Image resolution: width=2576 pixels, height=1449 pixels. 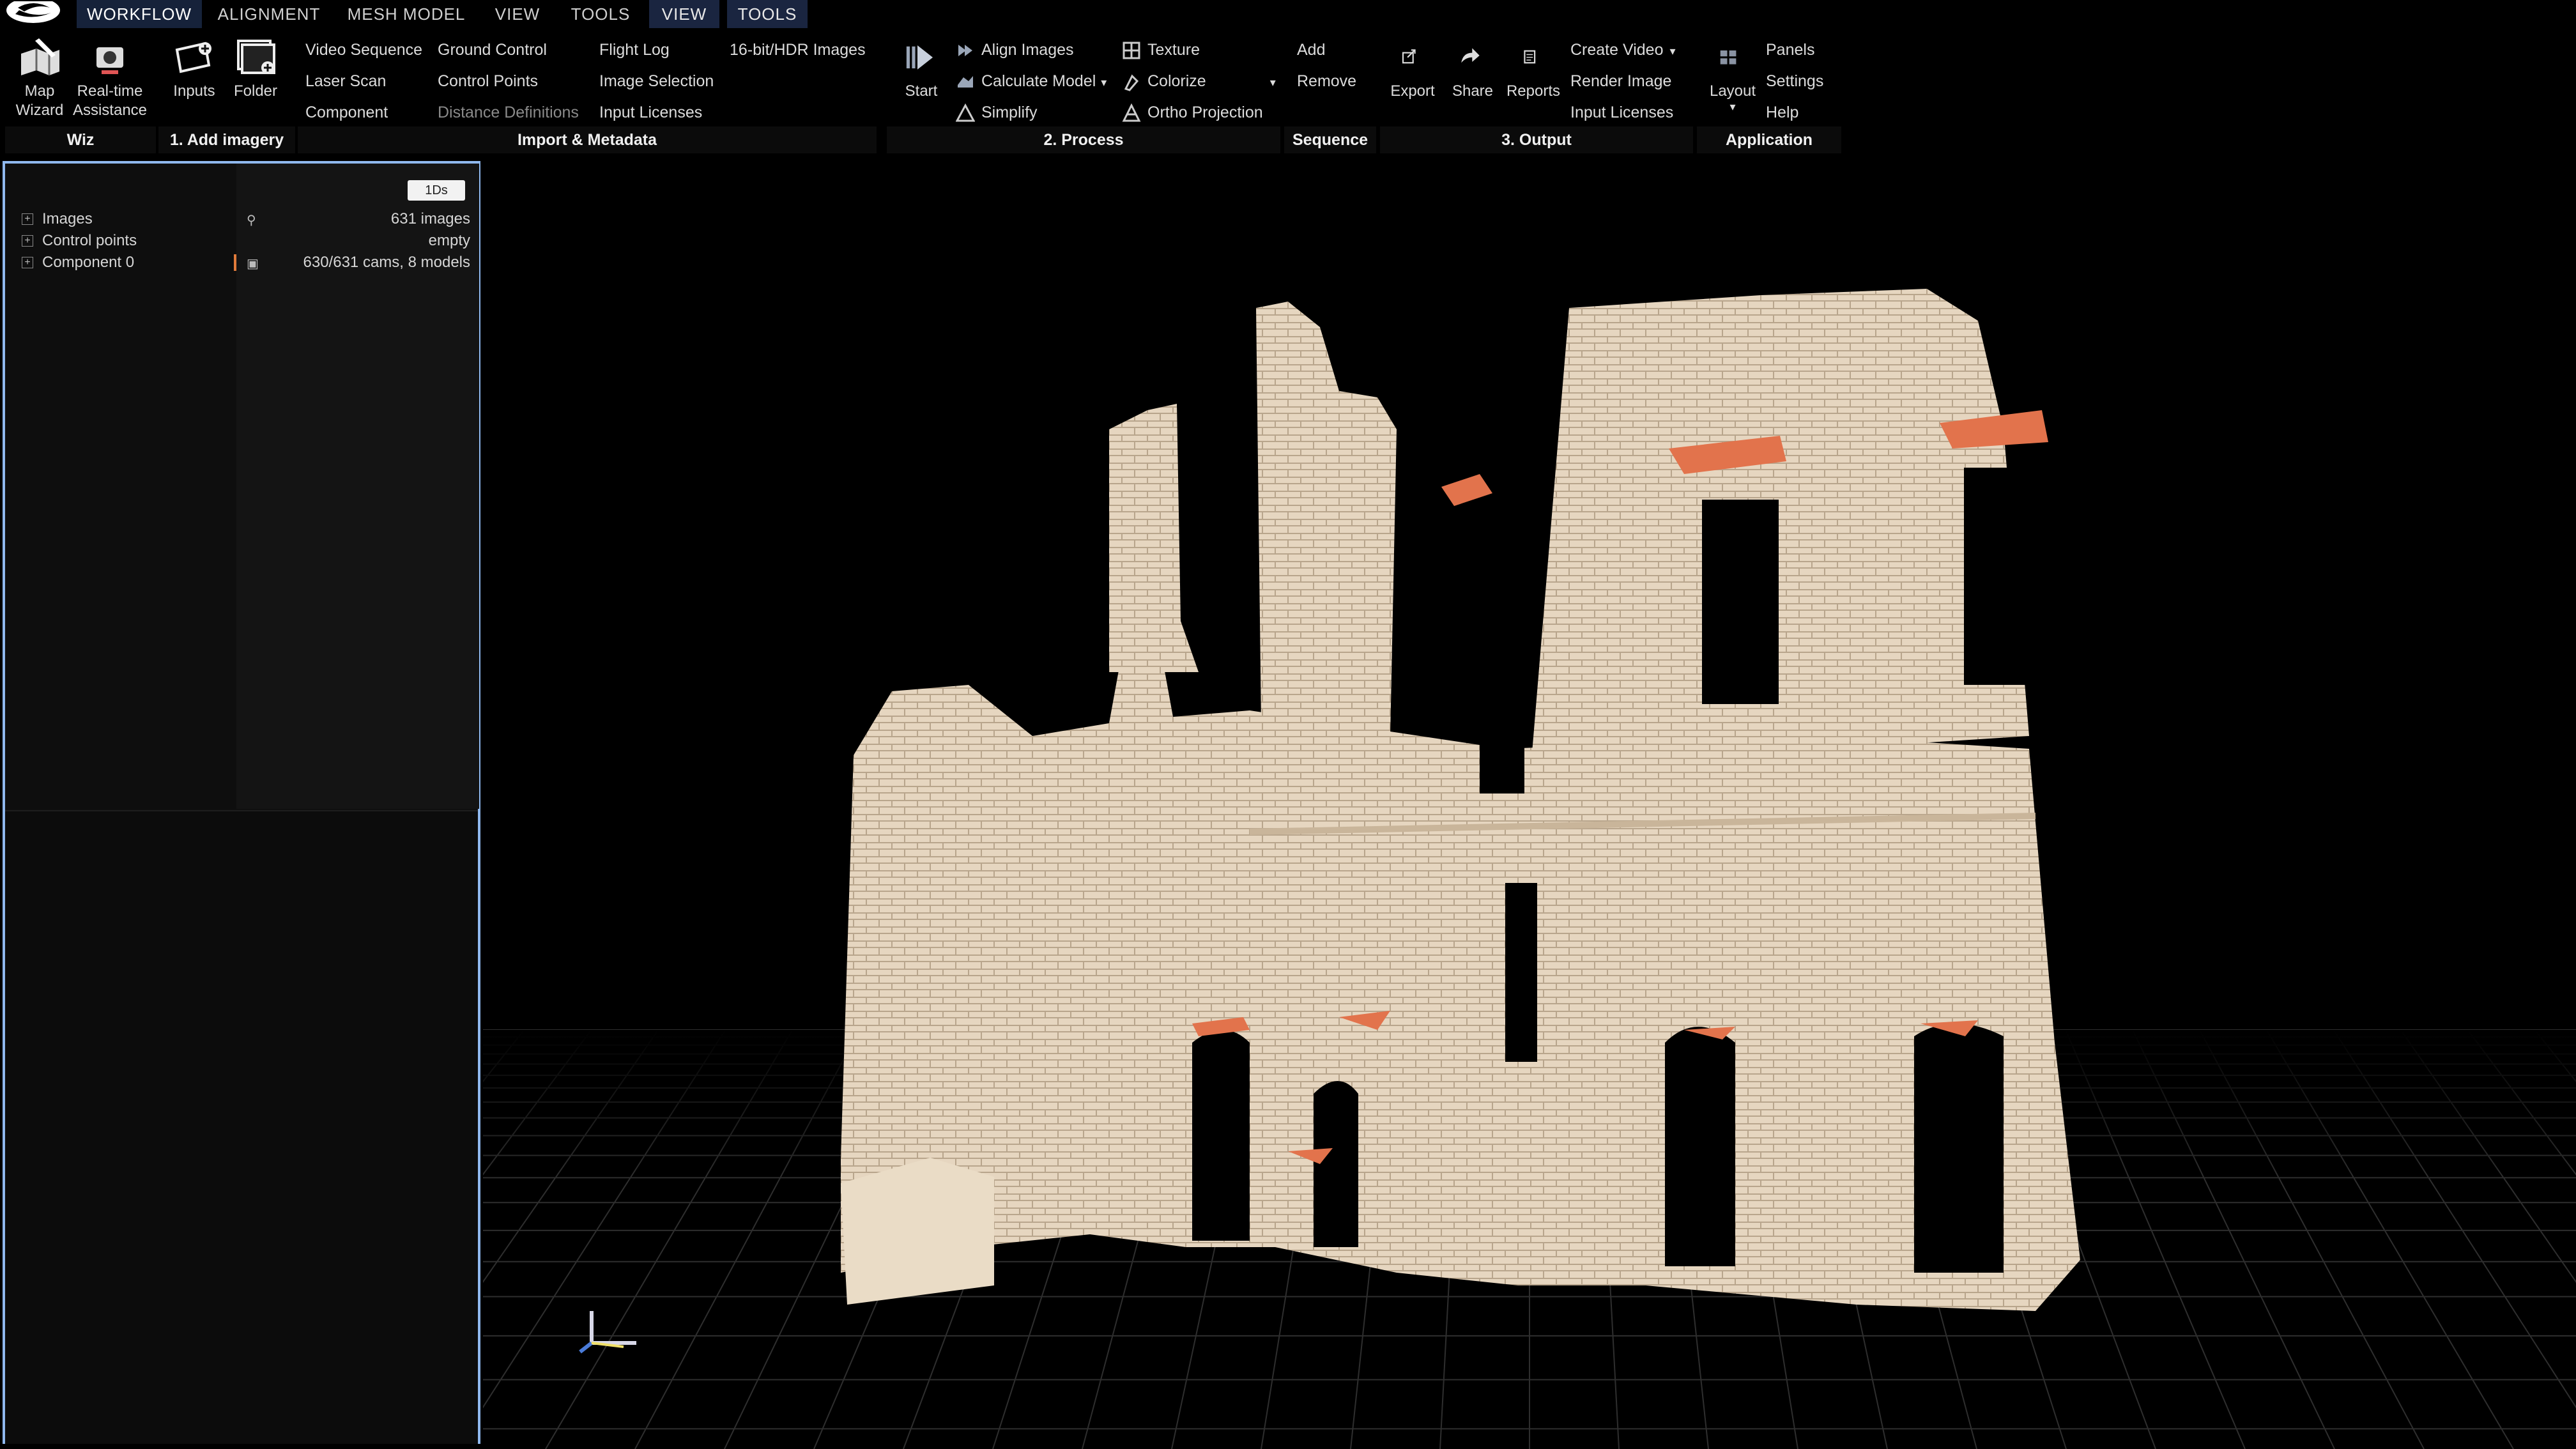 What do you see at coordinates (1732, 73) in the screenshot?
I see `layout-button: Layout ▾` at bounding box center [1732, 73].